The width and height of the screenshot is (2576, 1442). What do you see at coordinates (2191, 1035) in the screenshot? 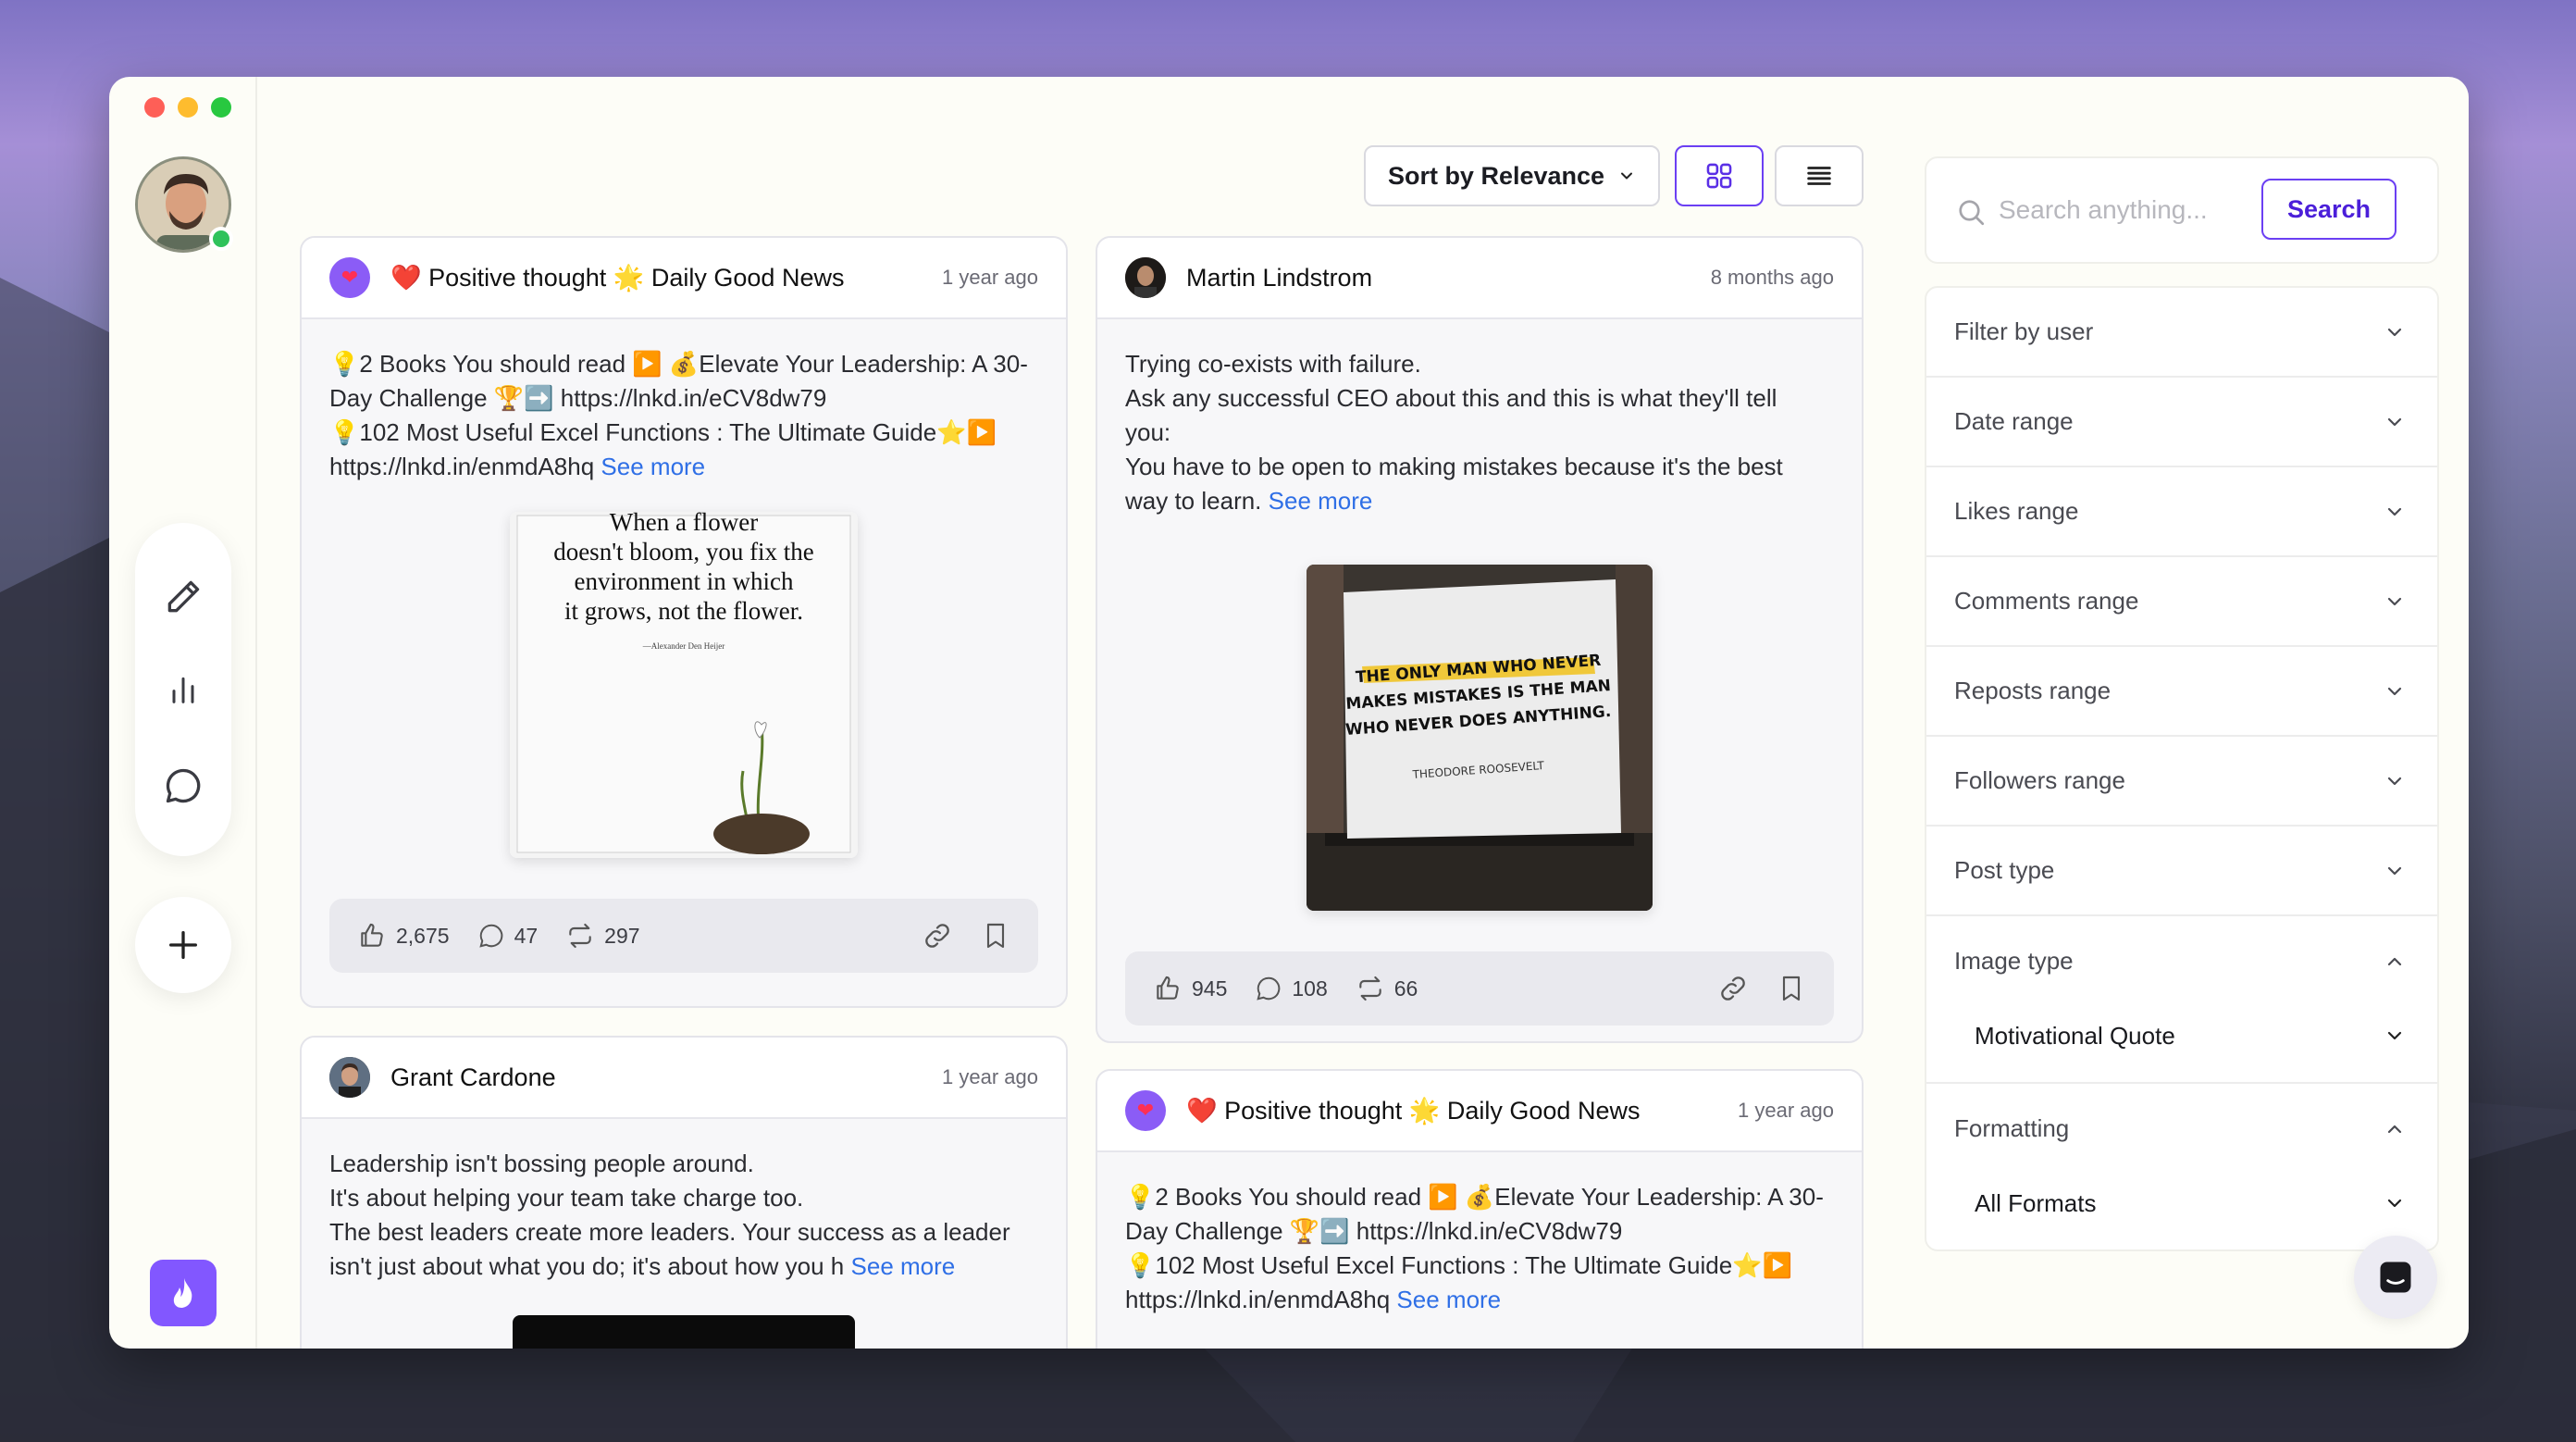
I see `image-type-select: Motivational Quote` at bounding box center [2191, 1035].